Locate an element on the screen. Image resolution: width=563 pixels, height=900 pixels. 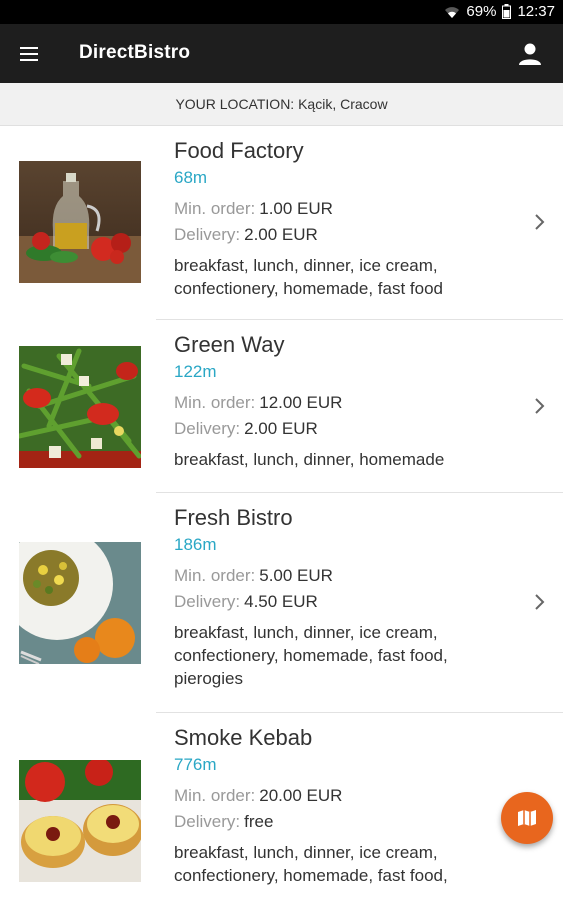
wifi-icon is located at coordinates (452, 12).